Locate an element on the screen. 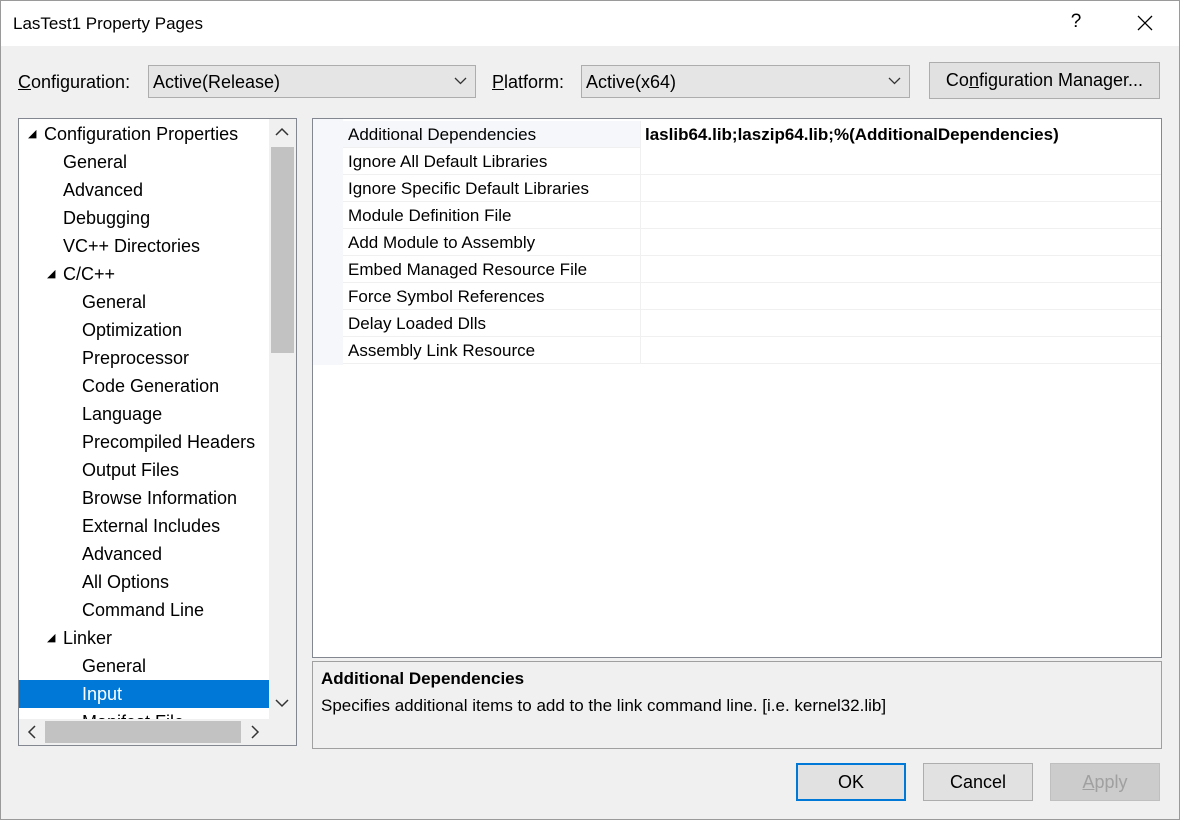 Image resolution: width=1180 pixels, height=820 pixels. tree-item: Preprocessor is located at coordinates (144, 358).